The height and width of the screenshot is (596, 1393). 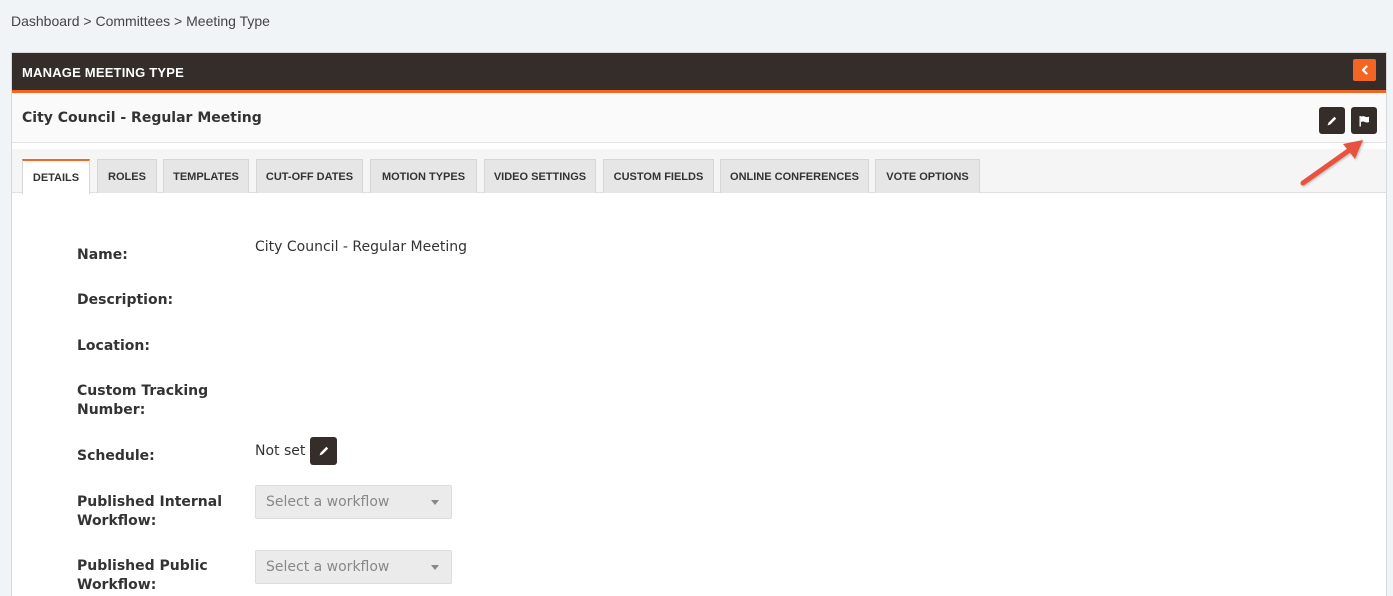 What do you see at coordinates (927, 176) in the screenshot?
I see `tab-vote-options: VOTE OPTIONS` at bounding box center [927, 176].